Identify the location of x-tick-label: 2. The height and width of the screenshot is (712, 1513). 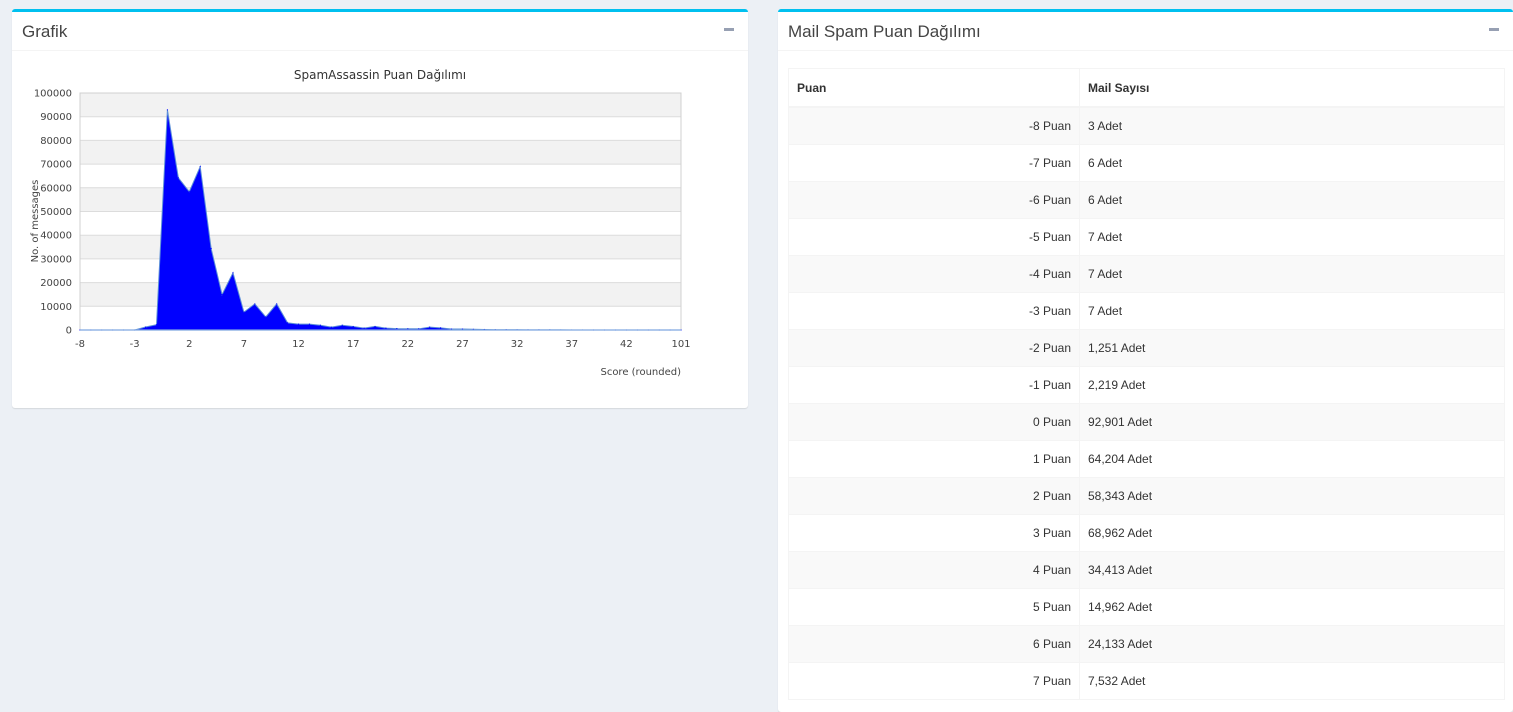
(189, 344).